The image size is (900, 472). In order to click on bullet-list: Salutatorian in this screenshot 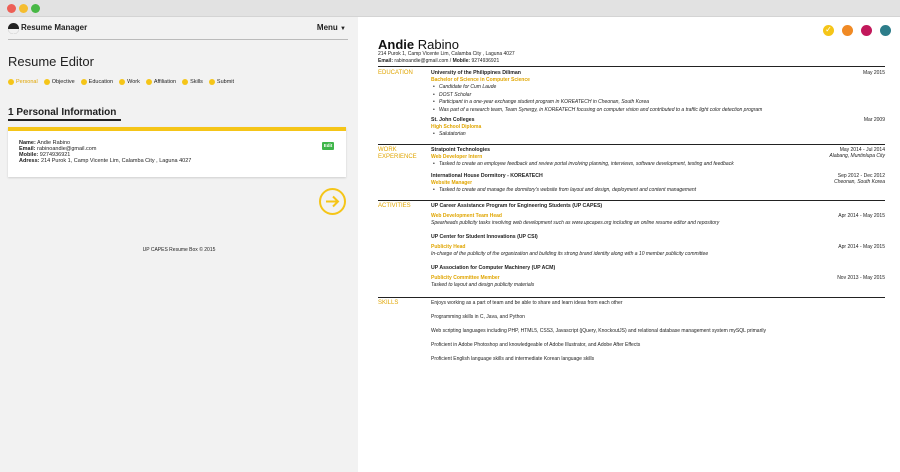, I will do `click(658, 135)`.